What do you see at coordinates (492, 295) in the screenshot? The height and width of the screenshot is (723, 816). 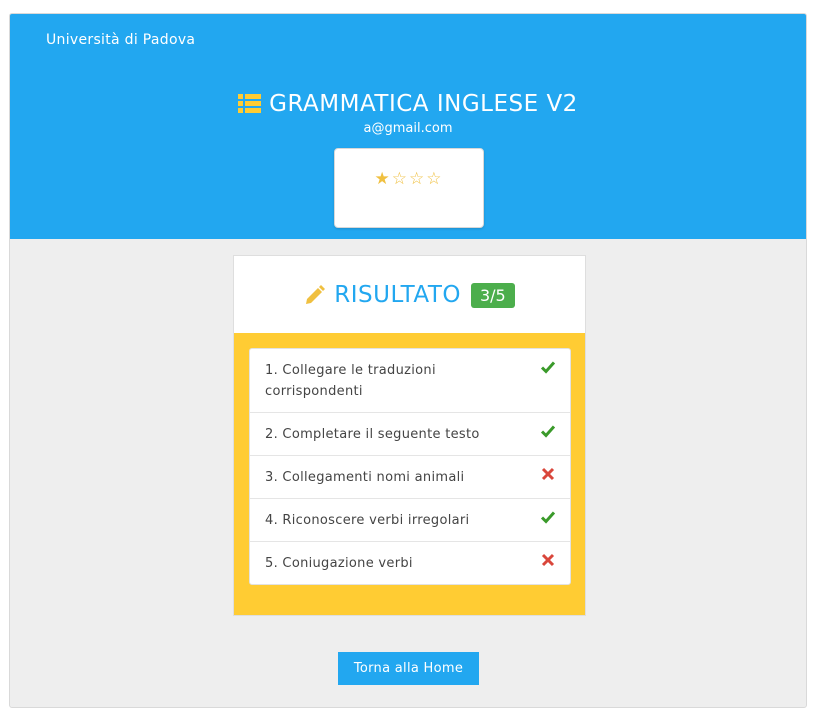 I see `score-badge: 3/5` at bounding box center [492, 295].